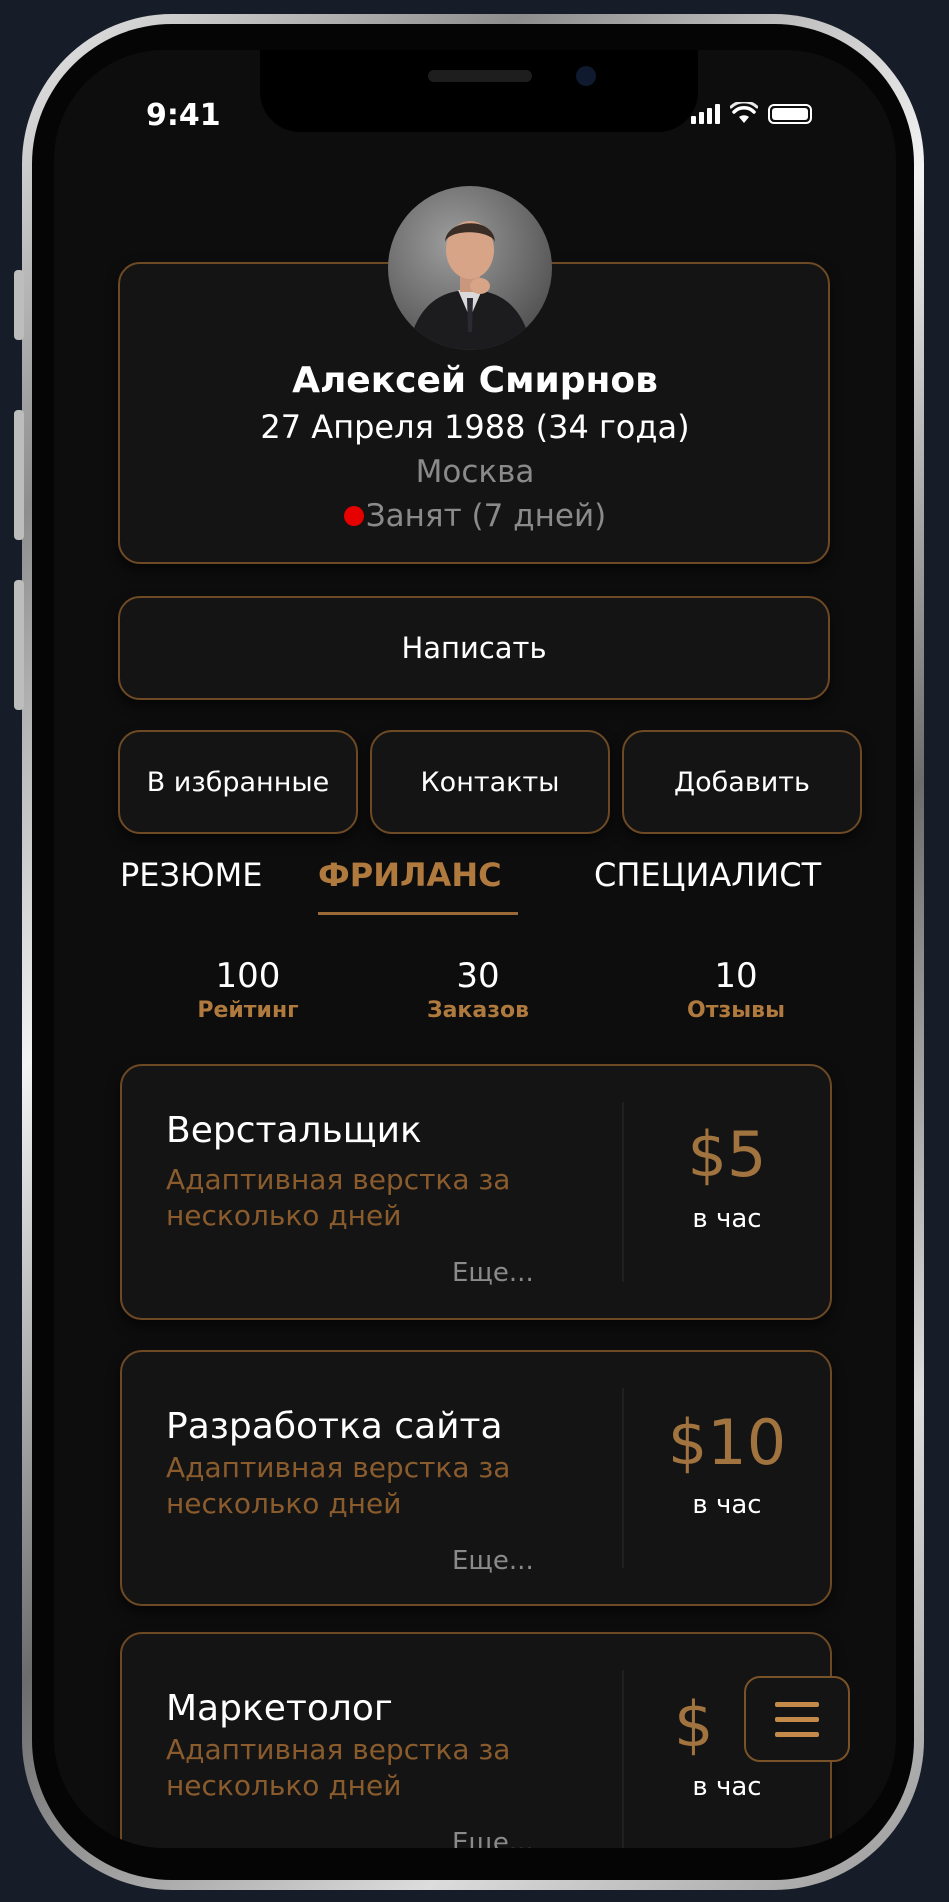 Image resolution: width=949 pixels, height=1902 pixels. I want to click on avatar, so click(470, 268).